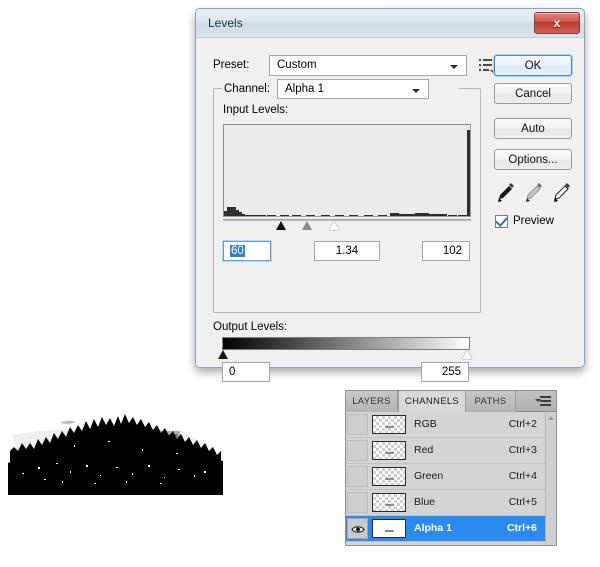 This screenshot has height=567, width=600. I want to click on preview-checkbox, so click(501, 220).